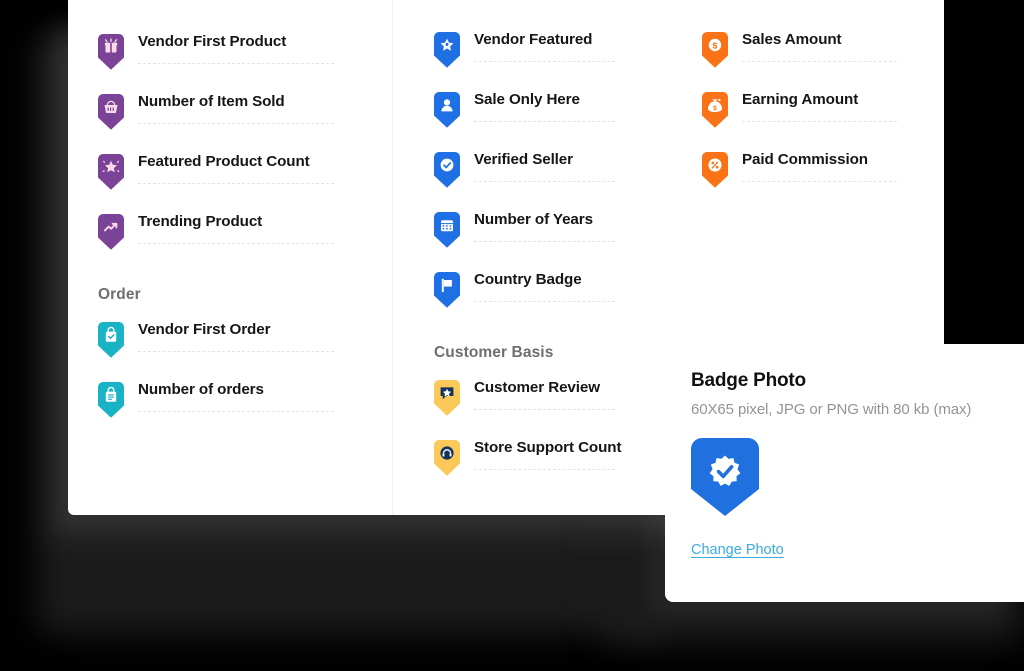 This screenshot has height=671, width=1024. I want to click on percent-badge-icon, so click(715, 170).